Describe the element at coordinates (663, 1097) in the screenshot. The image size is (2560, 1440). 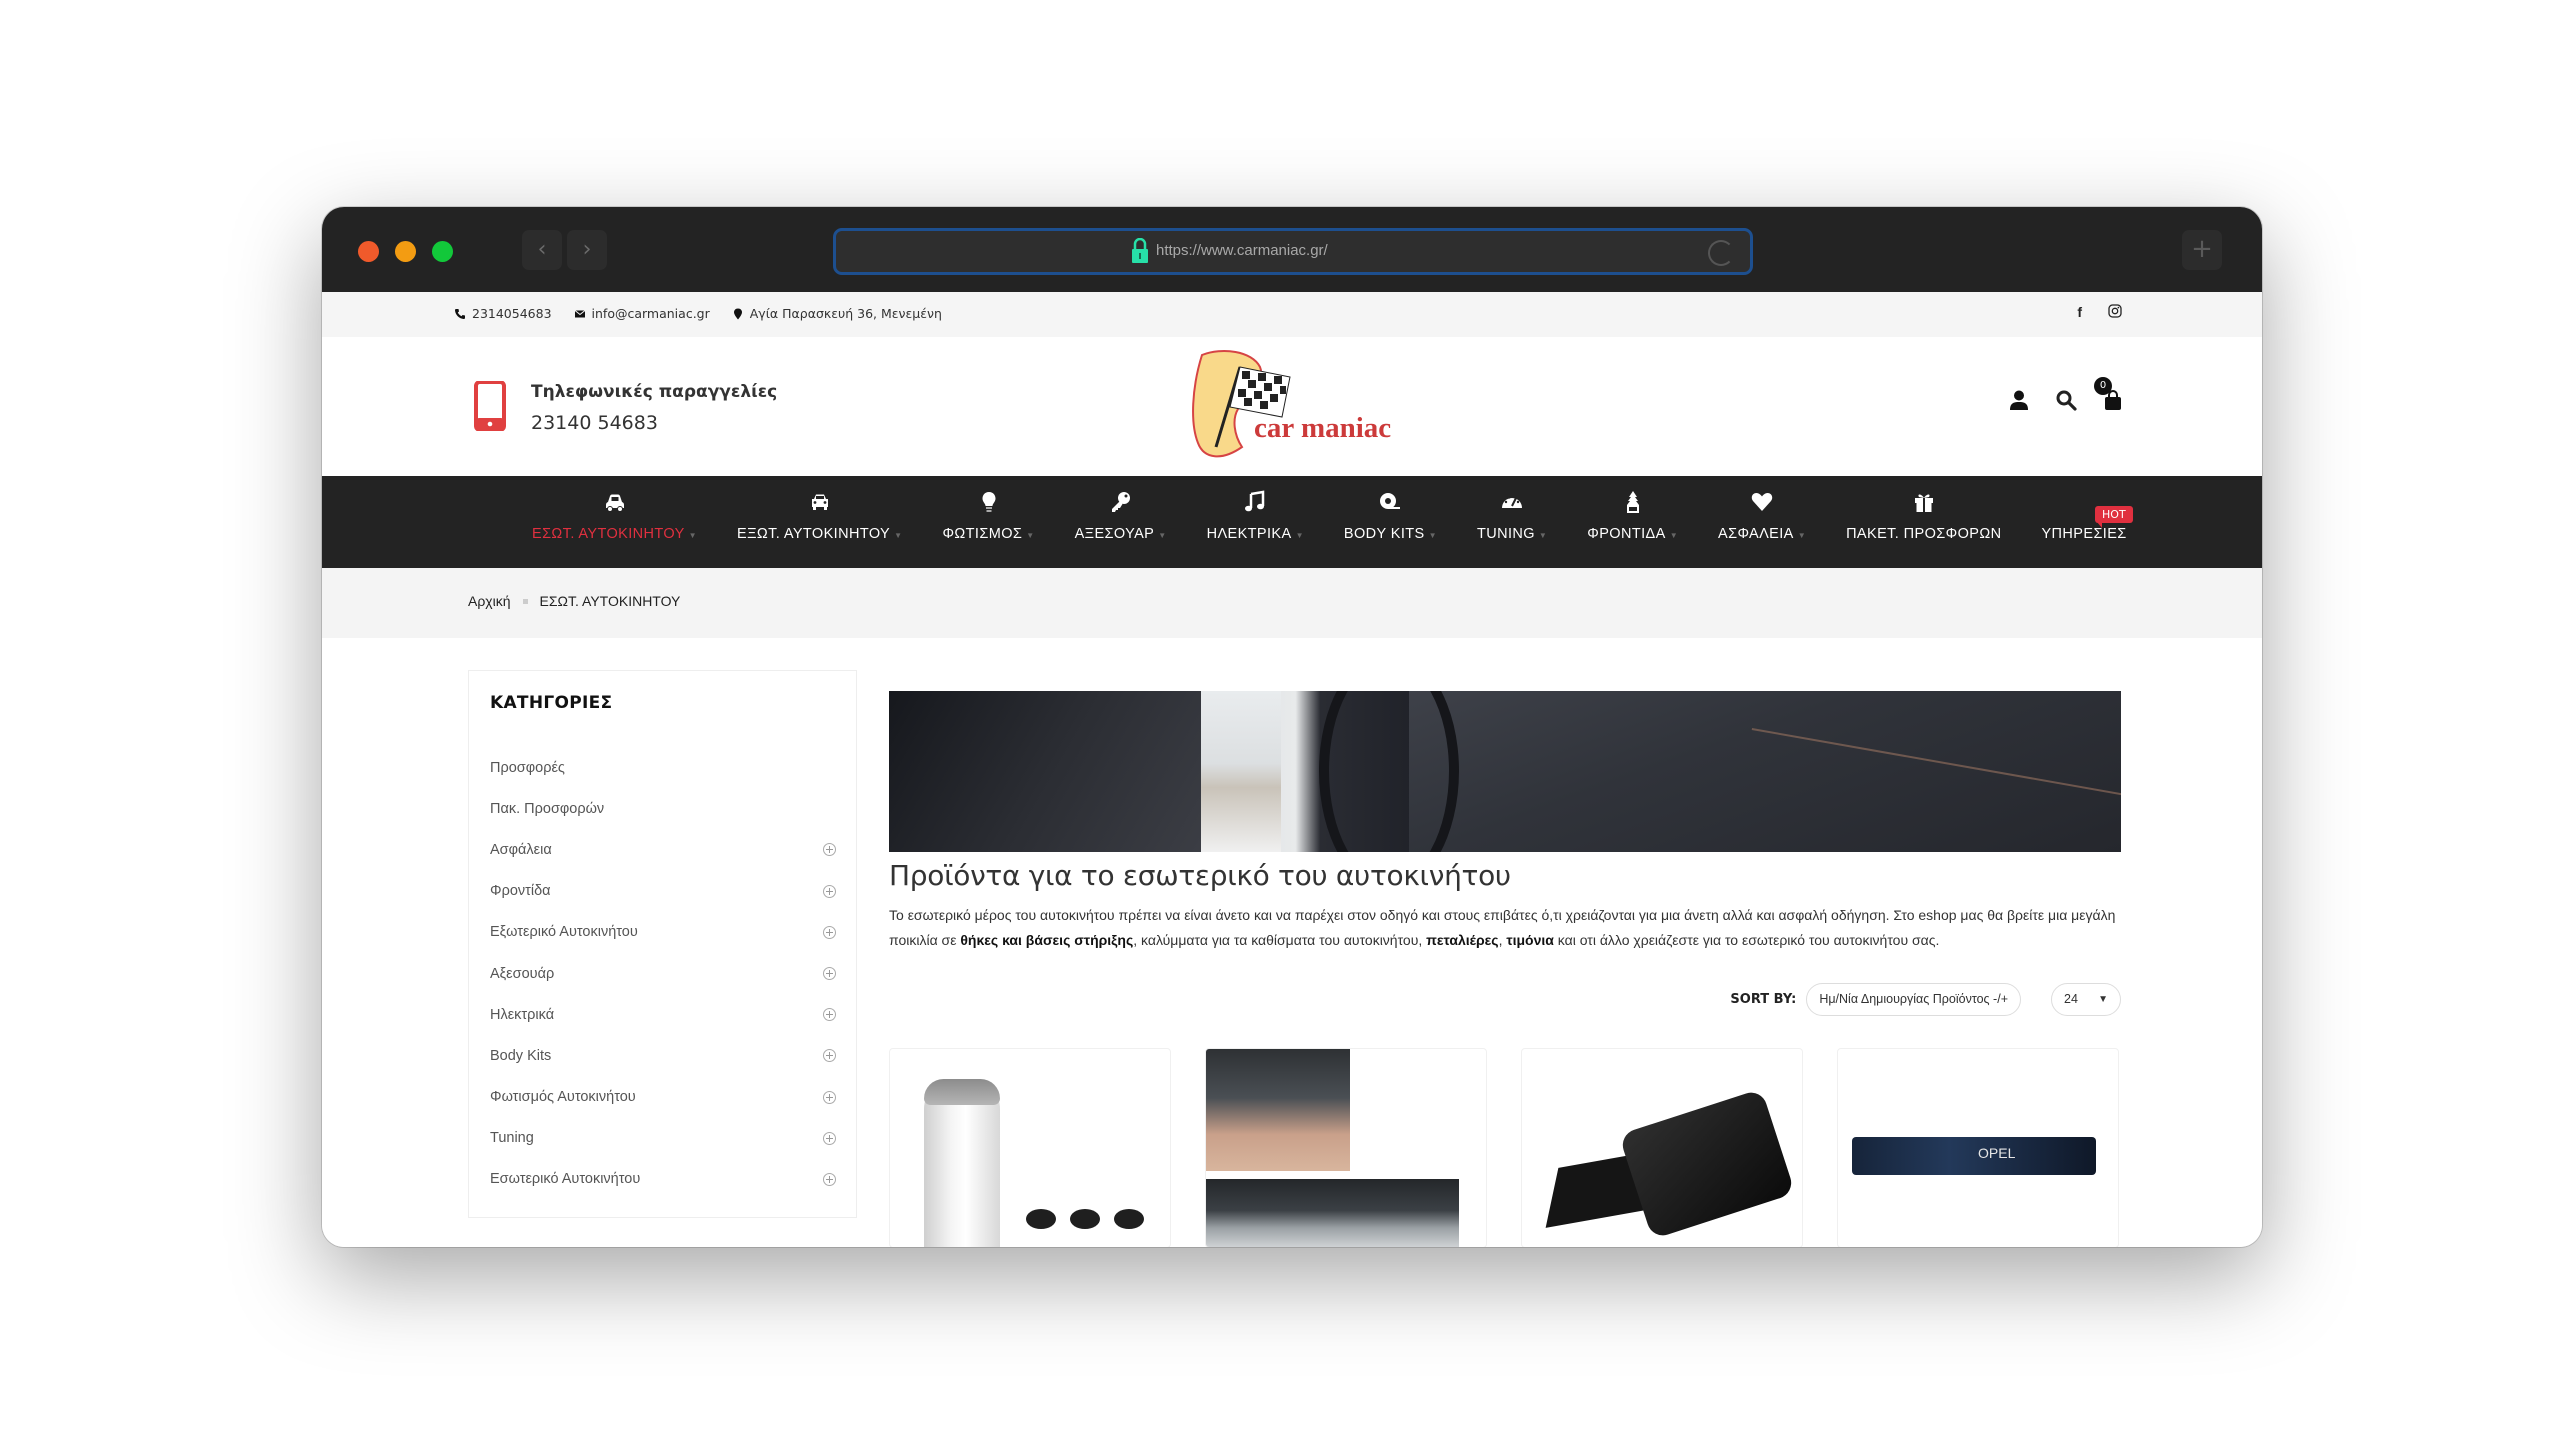
I see `category-item: Φωτισμός Αυτοκινήτου` at that location.